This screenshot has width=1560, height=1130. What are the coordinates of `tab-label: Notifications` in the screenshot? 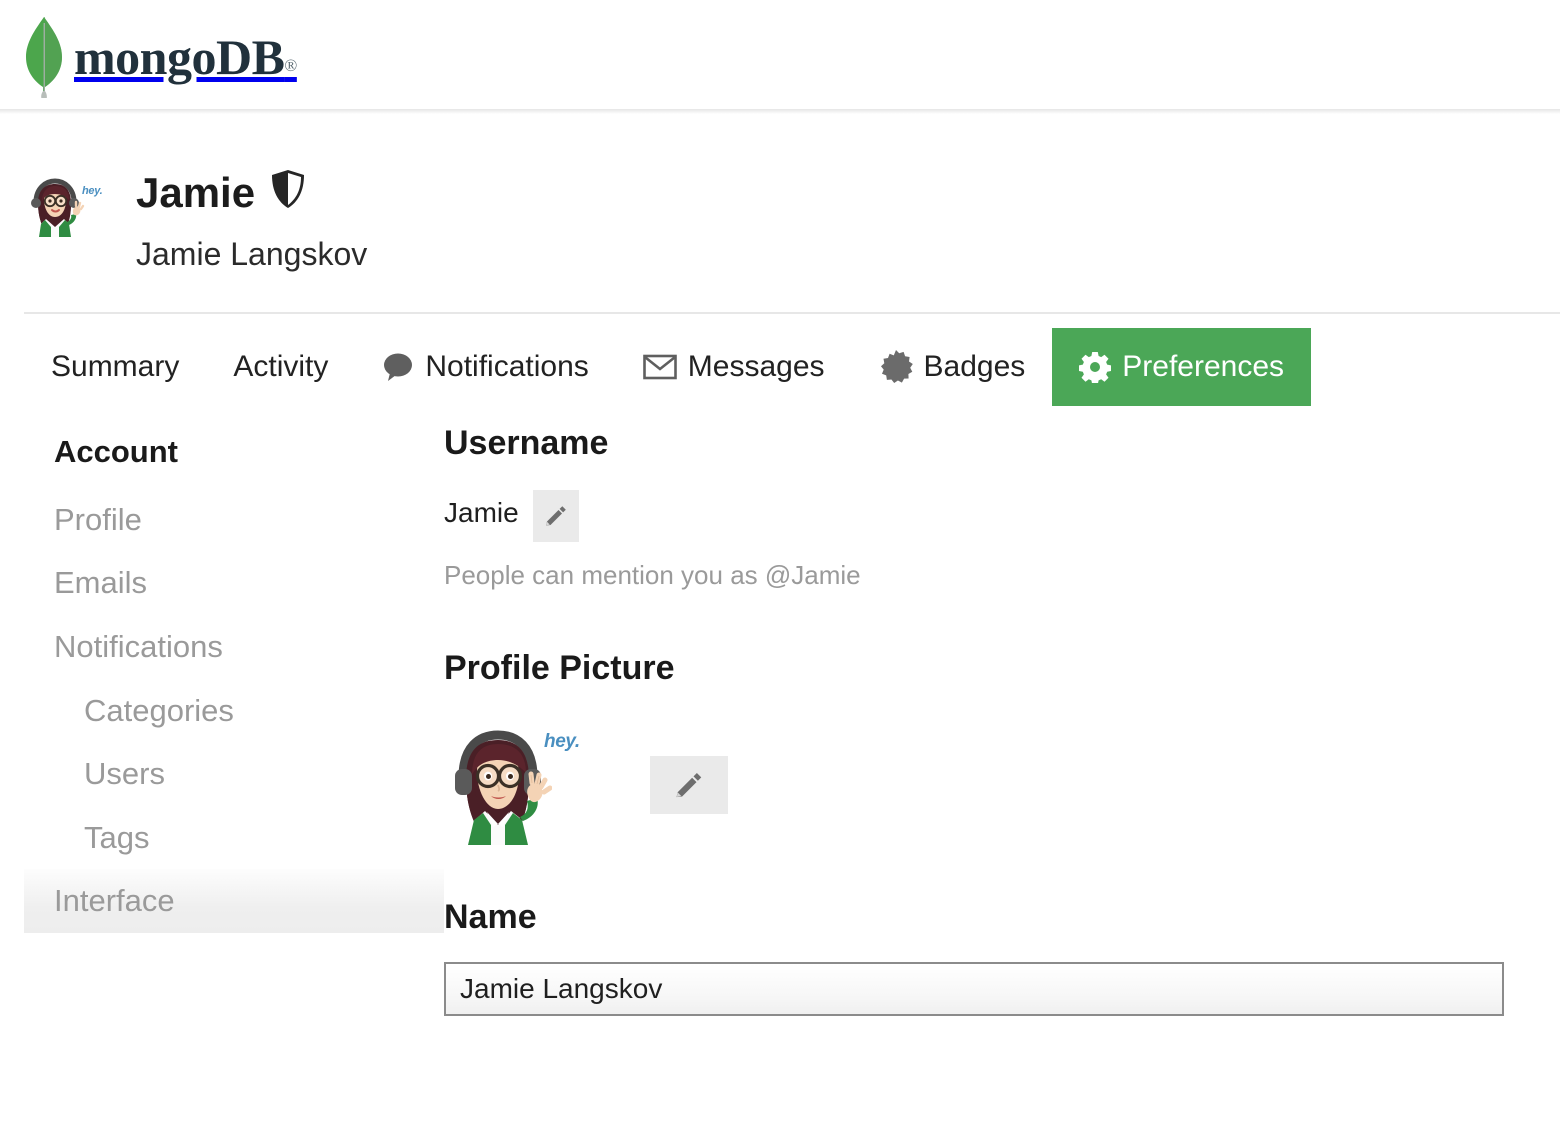 It's located at (507, 366).